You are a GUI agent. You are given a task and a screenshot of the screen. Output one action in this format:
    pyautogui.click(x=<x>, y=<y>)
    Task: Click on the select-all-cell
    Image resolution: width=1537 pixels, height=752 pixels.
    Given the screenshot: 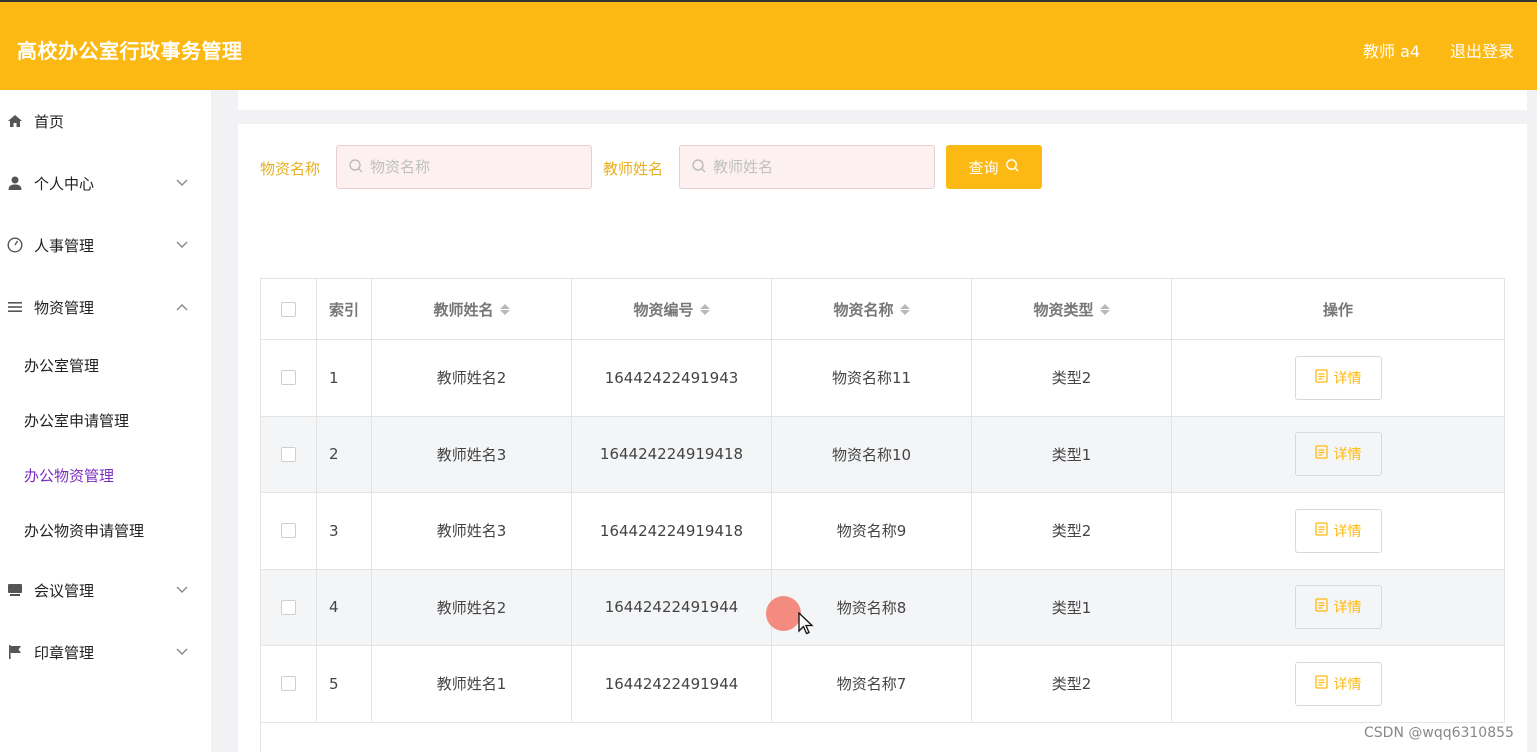 What is the action you would take?
    pyautogui.click(x=289, y=309)
    